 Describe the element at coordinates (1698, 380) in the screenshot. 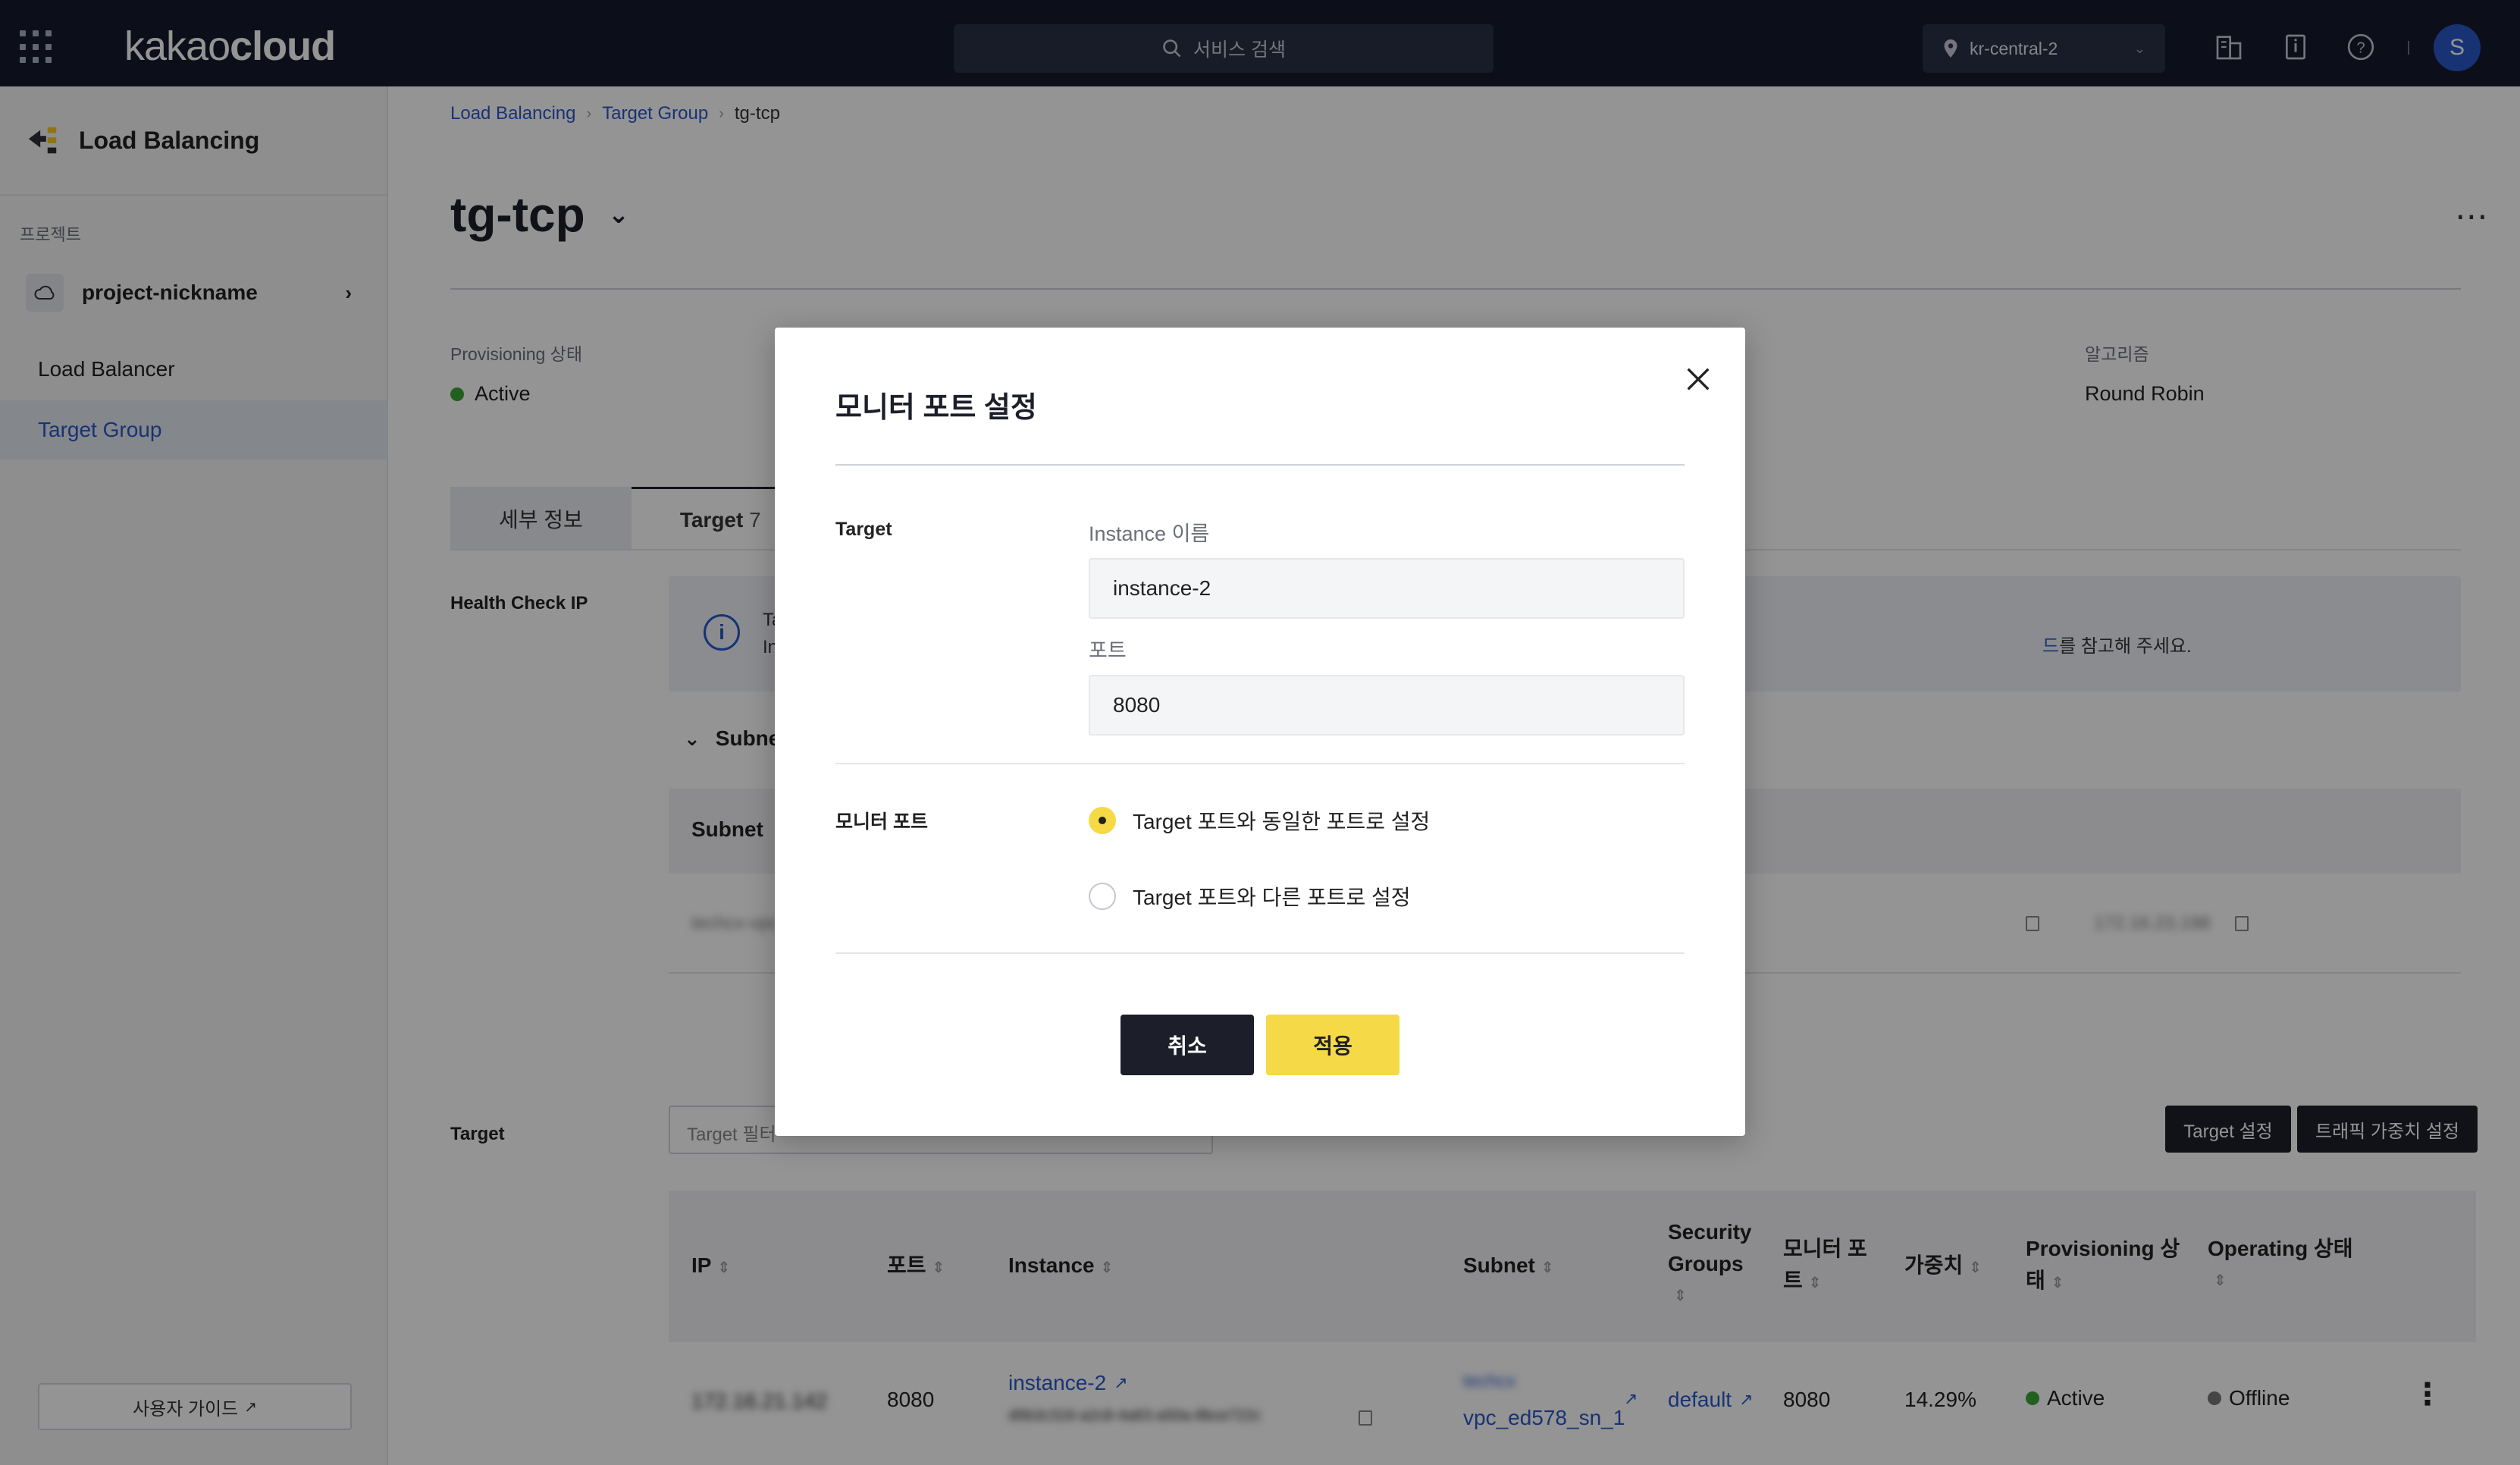

I see `close-icon` at that location.